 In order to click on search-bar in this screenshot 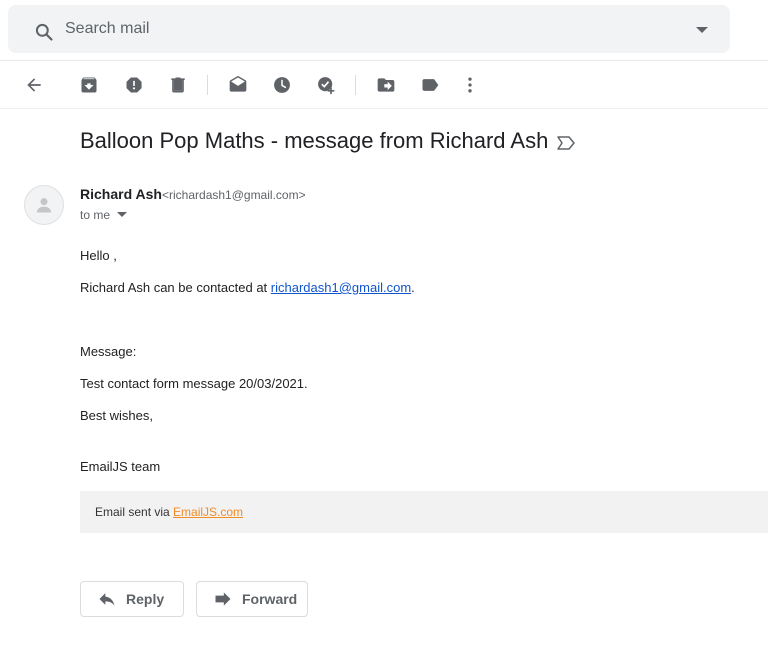, I will do `click(369, 29)`.